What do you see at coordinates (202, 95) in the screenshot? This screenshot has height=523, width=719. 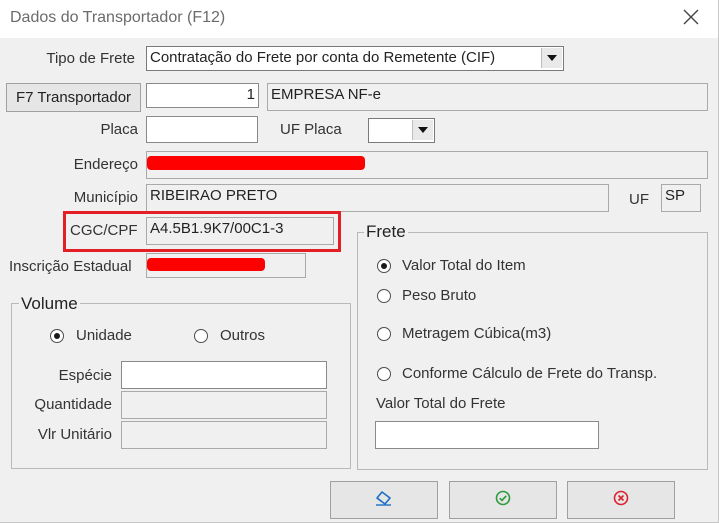 I see `transportador-code-input: 1` at bounding box center [202, 95].